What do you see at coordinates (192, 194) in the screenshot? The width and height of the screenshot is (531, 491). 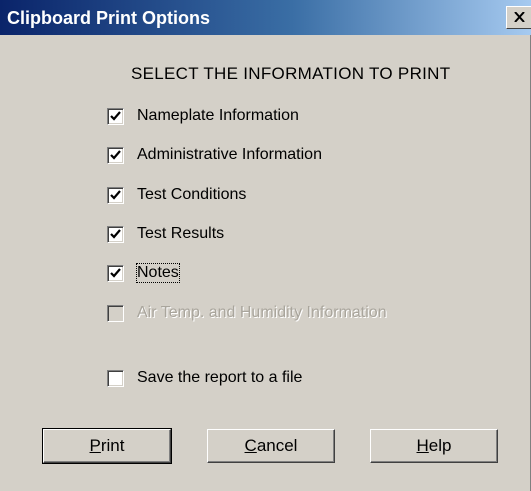 I see `checkbox-label: Test Conditions` at bounding box center [192, 194].